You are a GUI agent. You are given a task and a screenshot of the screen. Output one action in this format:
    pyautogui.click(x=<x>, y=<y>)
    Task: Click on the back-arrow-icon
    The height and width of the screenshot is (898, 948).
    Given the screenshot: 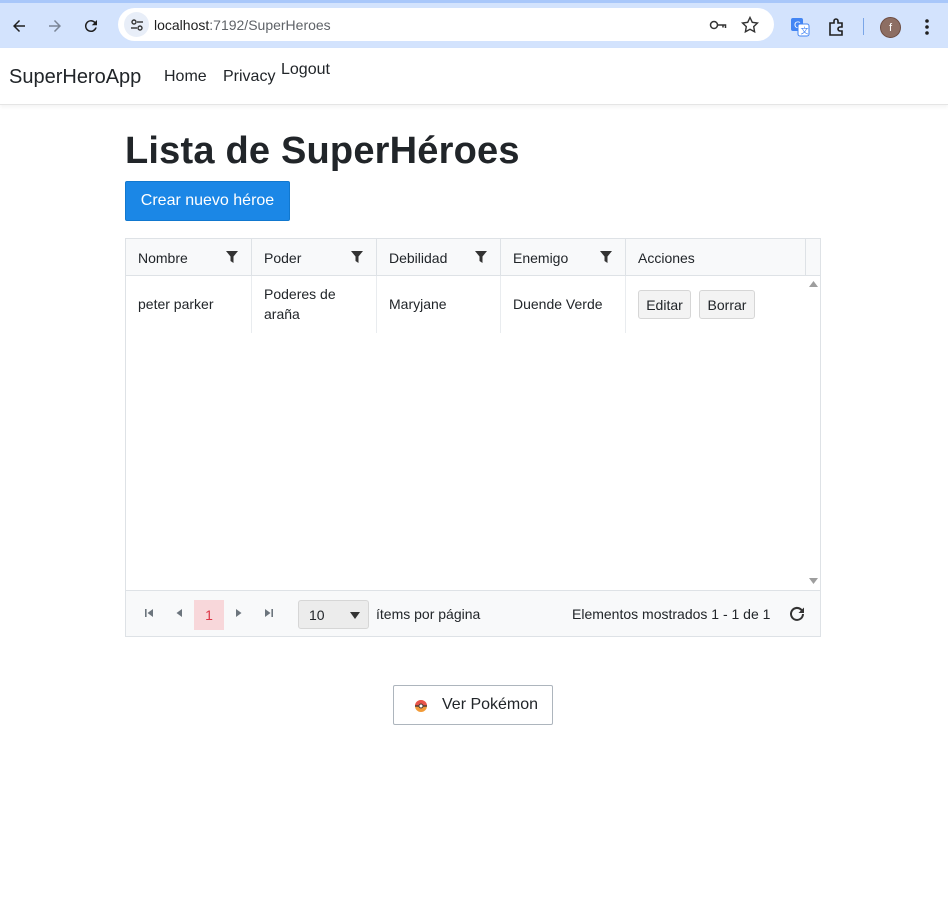 What is the action you would take?
    pyautogui.click(x=19, y=26)
    